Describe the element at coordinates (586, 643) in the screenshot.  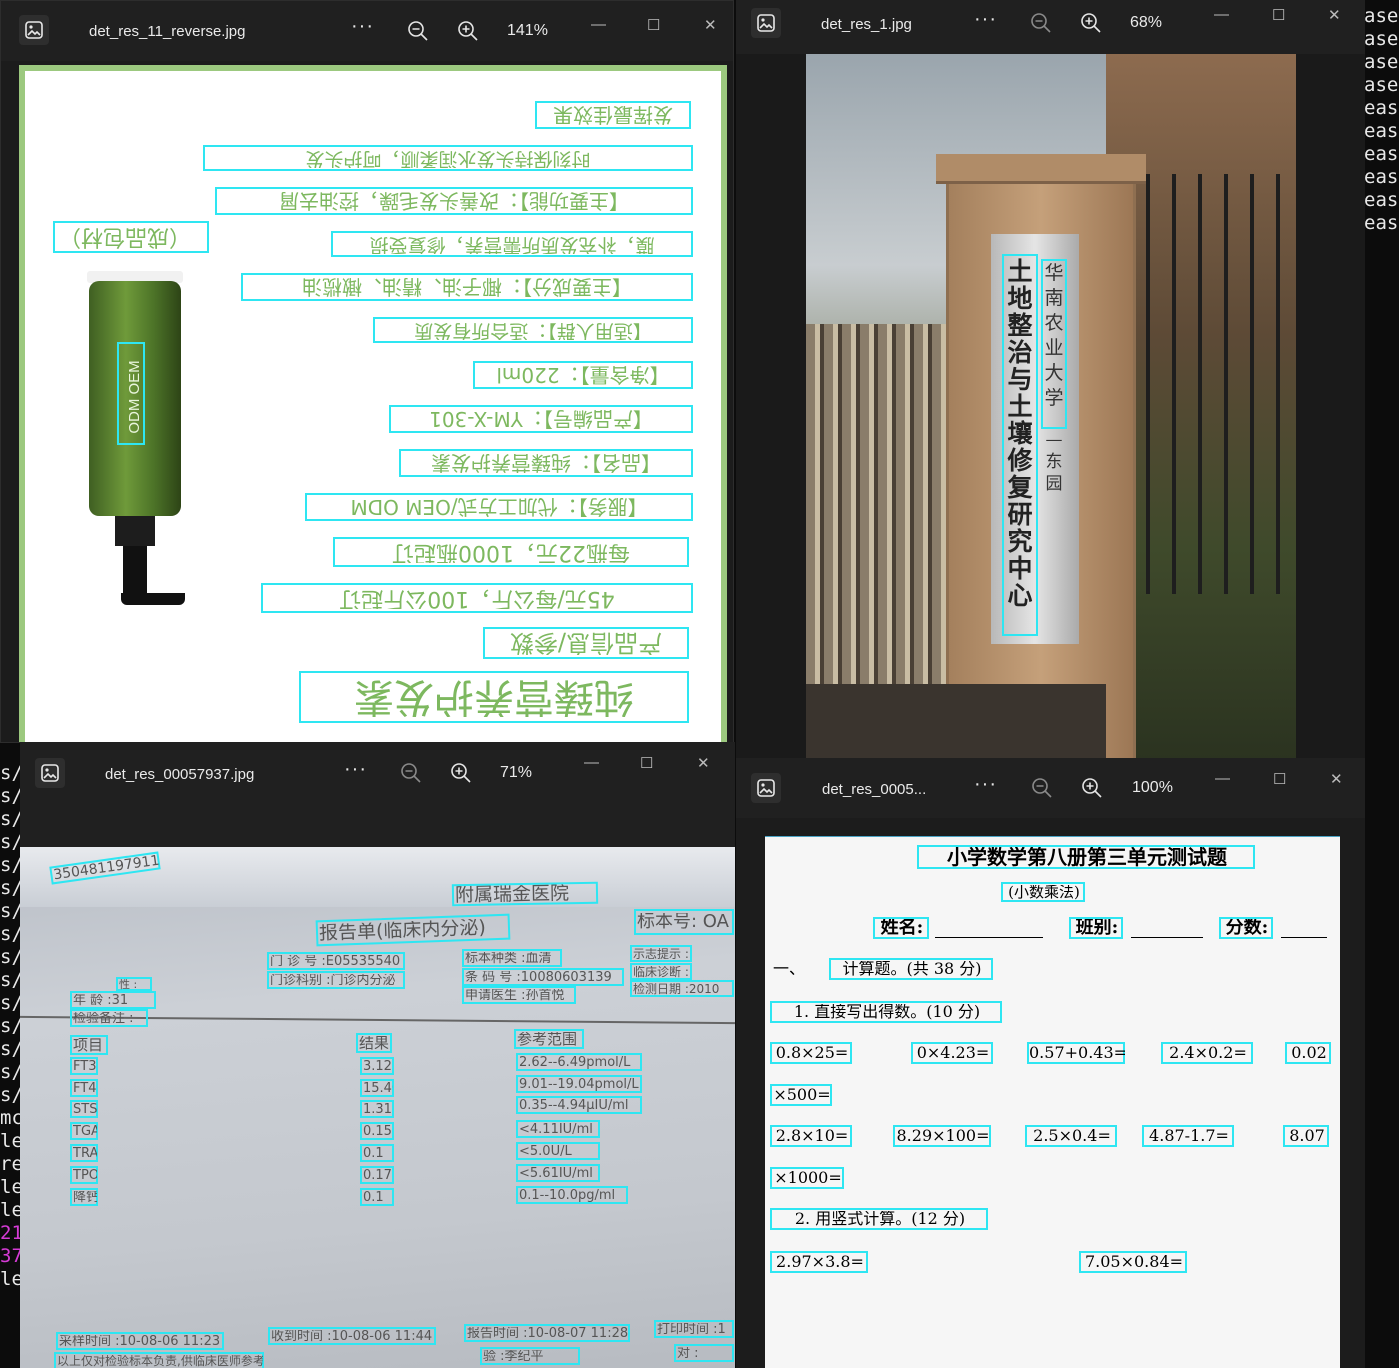
I see `product-line-text: 产品信息/参数` at that location.